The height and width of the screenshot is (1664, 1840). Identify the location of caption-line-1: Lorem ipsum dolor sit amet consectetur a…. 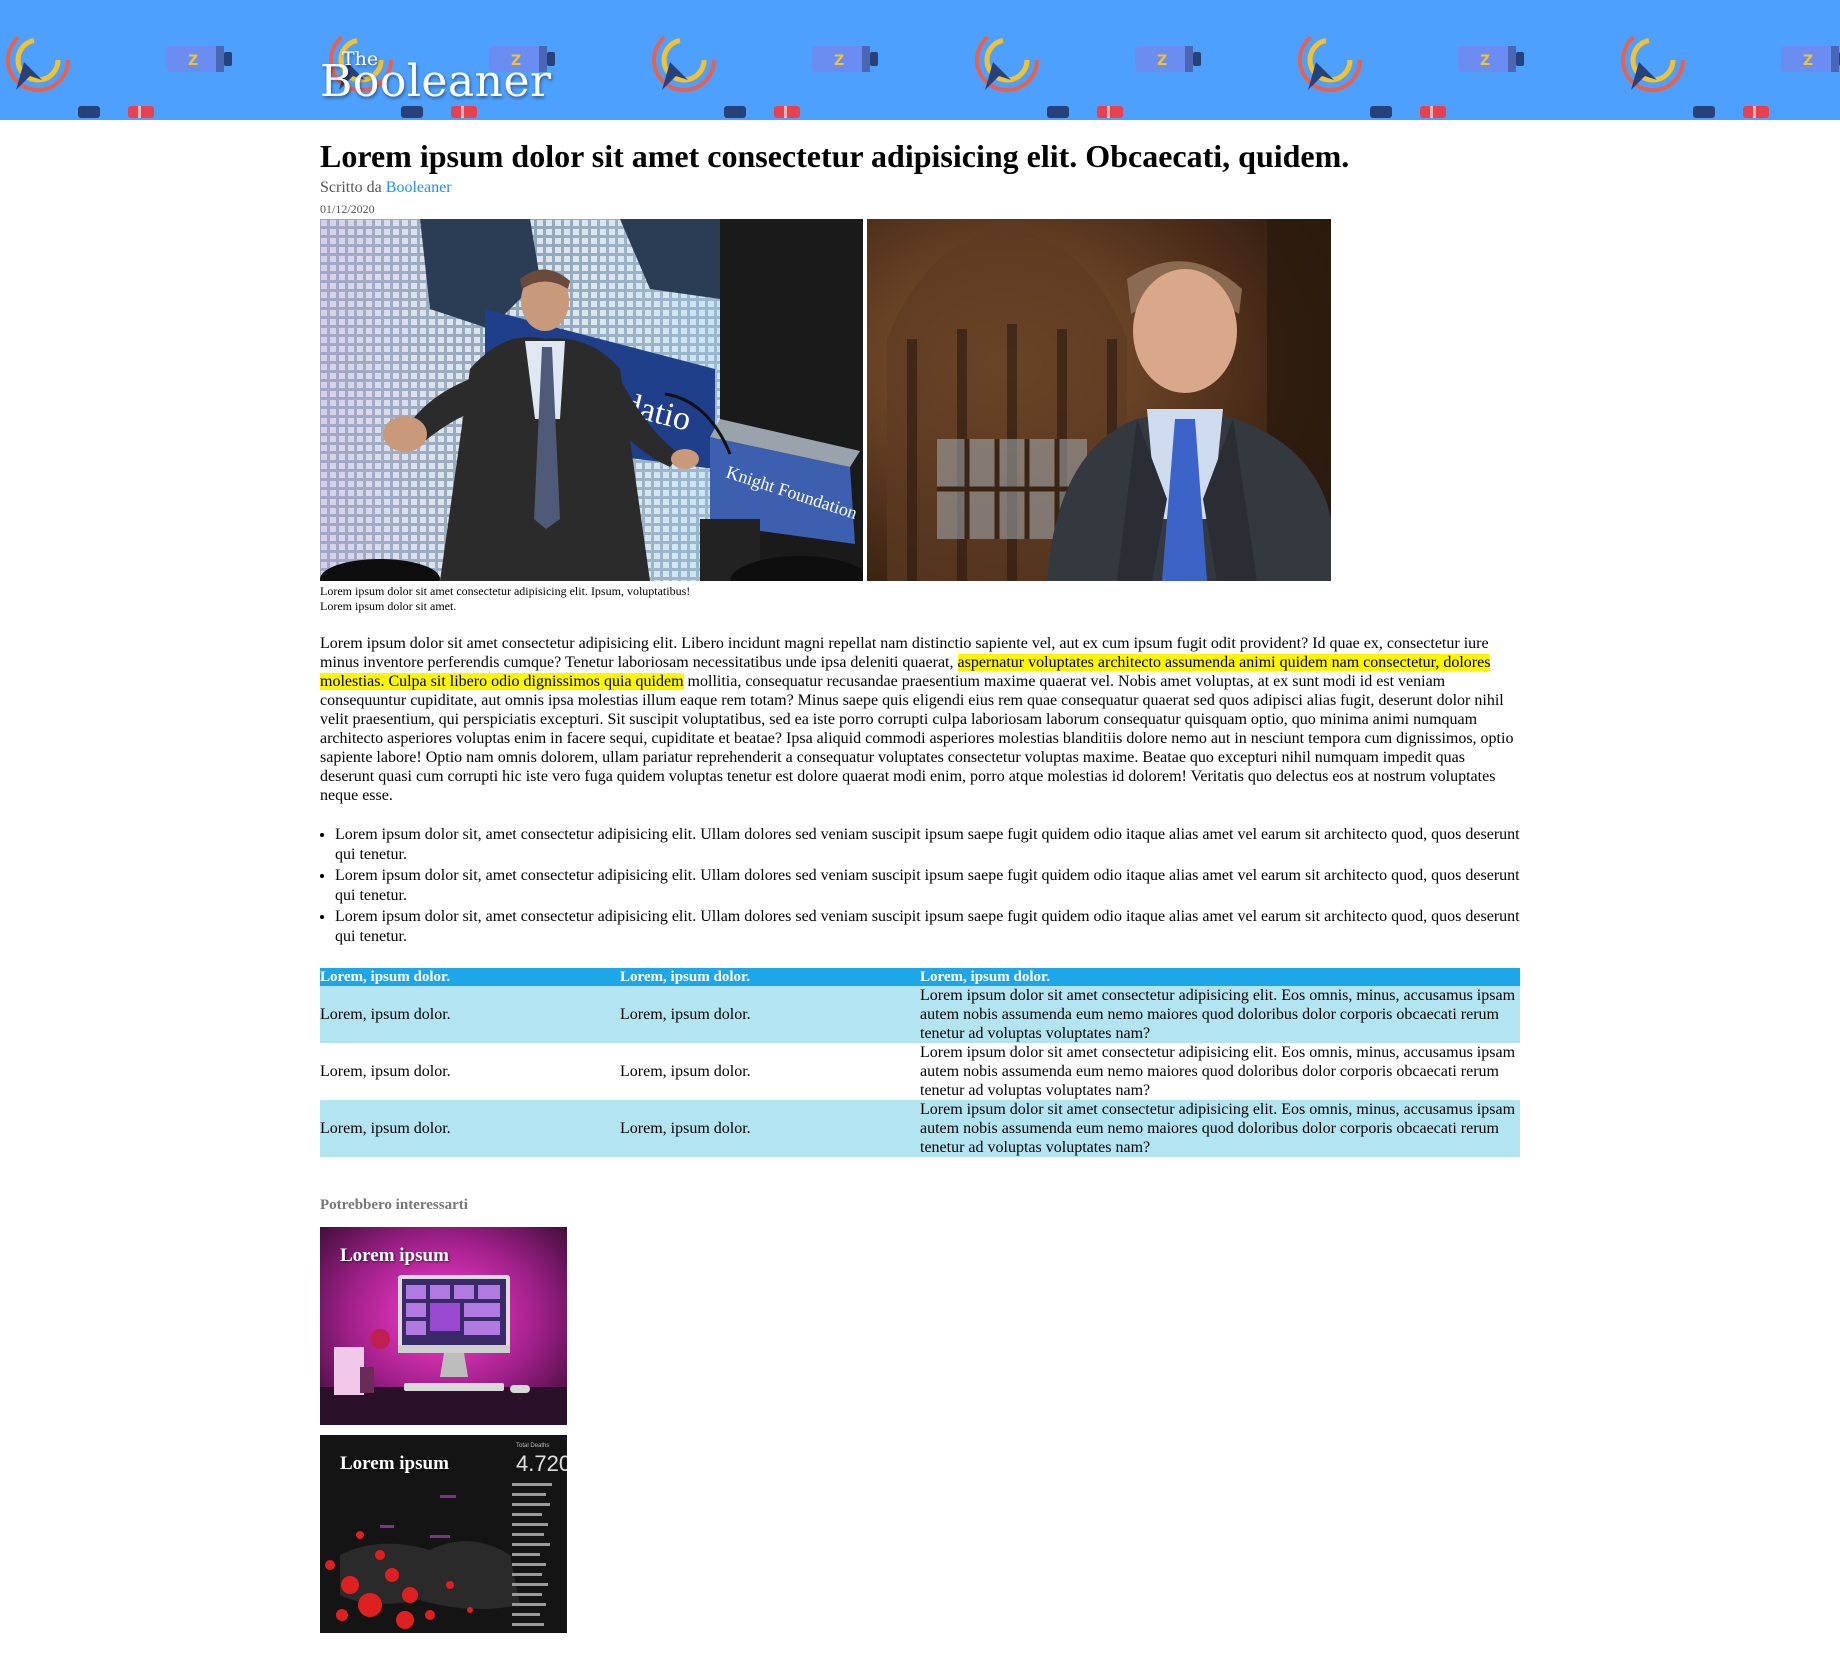
(505, 591).